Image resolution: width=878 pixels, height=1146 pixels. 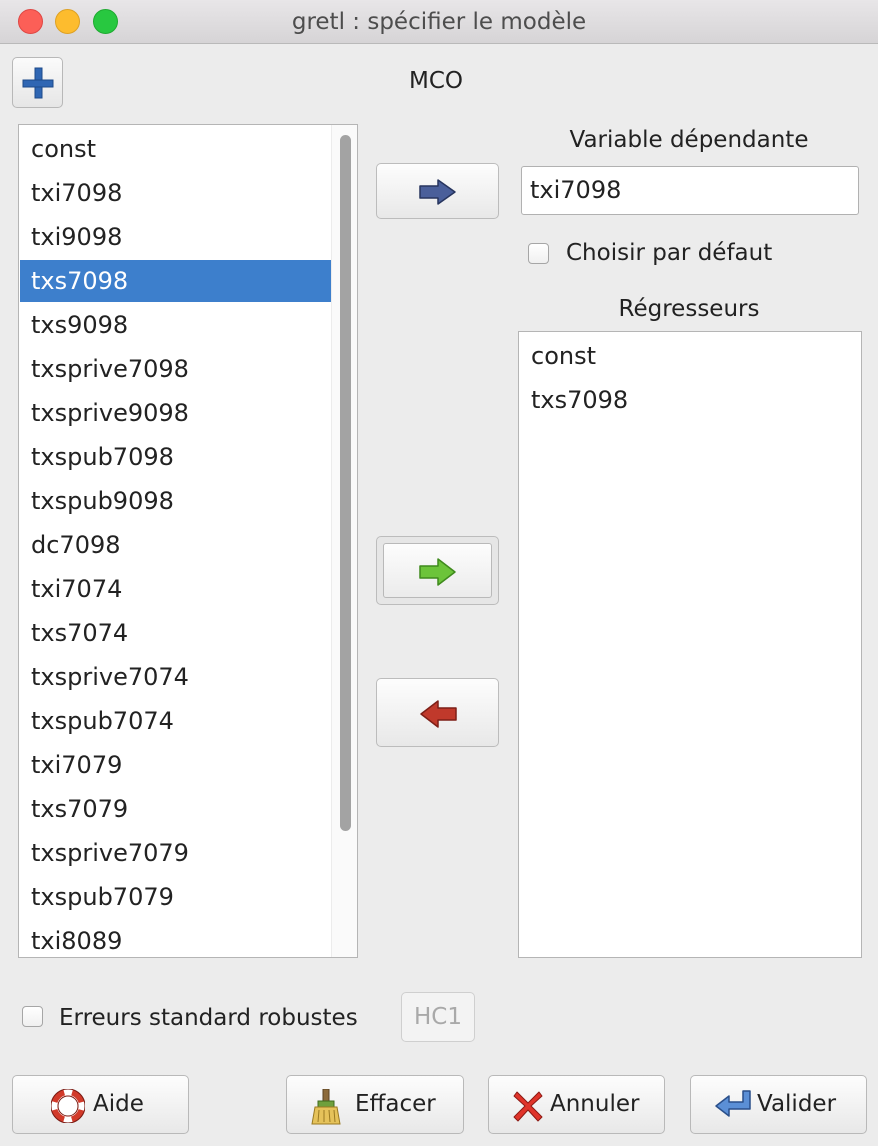 What do you see at coordinates (175, 369) in the screenshot?
I see `variable-list-item: txsprive7098` at bounding box center [175, 369].